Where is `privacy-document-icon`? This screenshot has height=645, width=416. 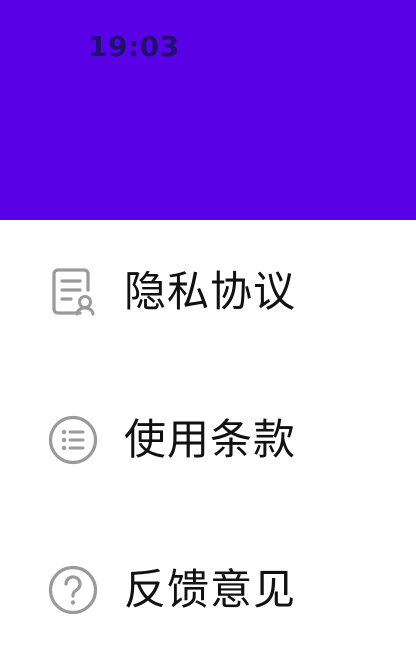
privacy-document-icon is located at coordinates (73, 292).